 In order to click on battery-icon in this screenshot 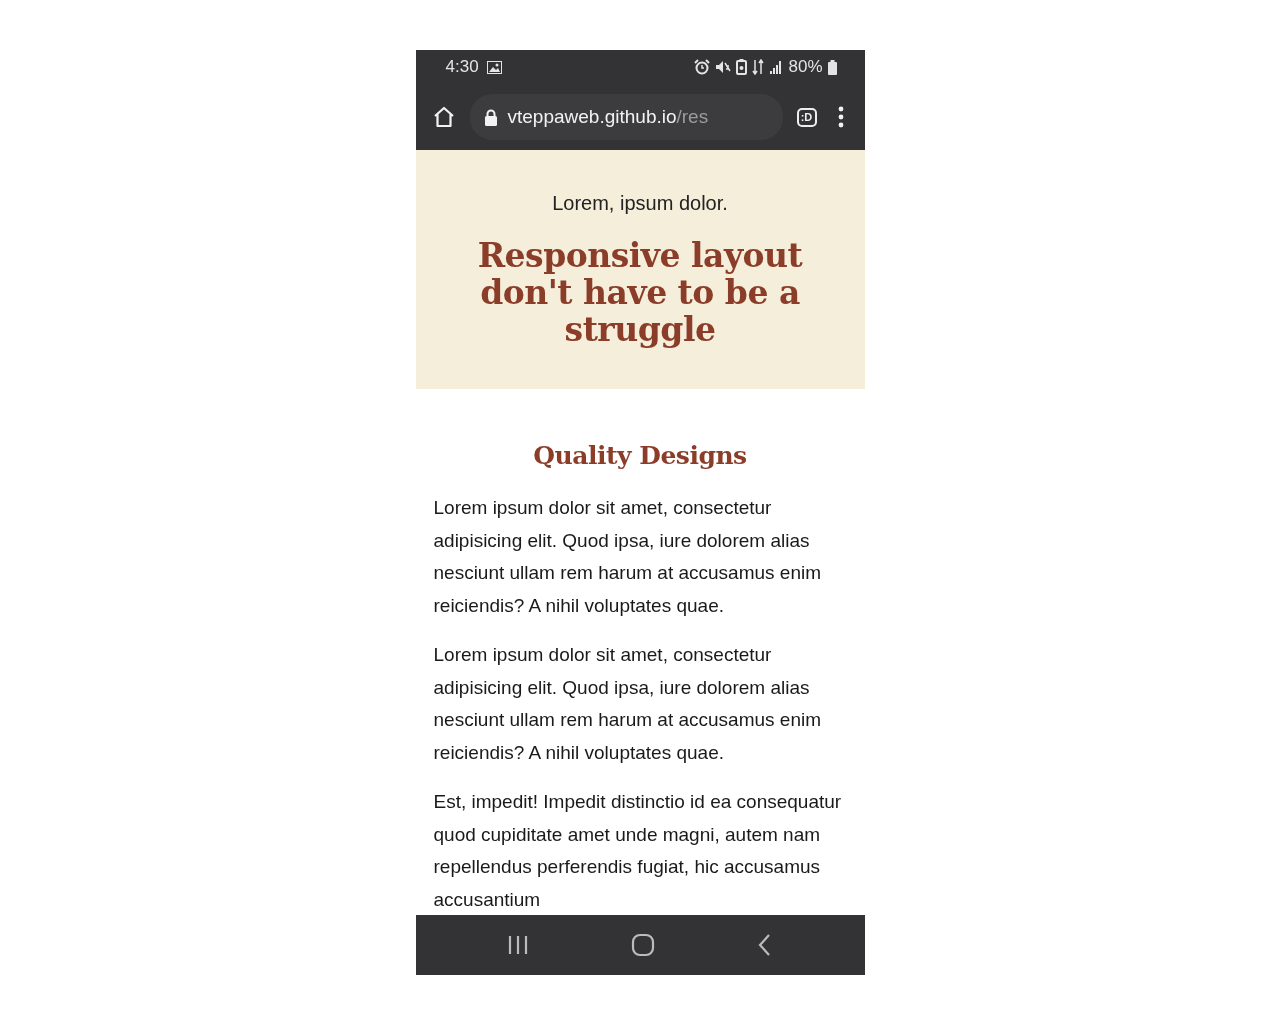, I will do `click(832, 67)`.